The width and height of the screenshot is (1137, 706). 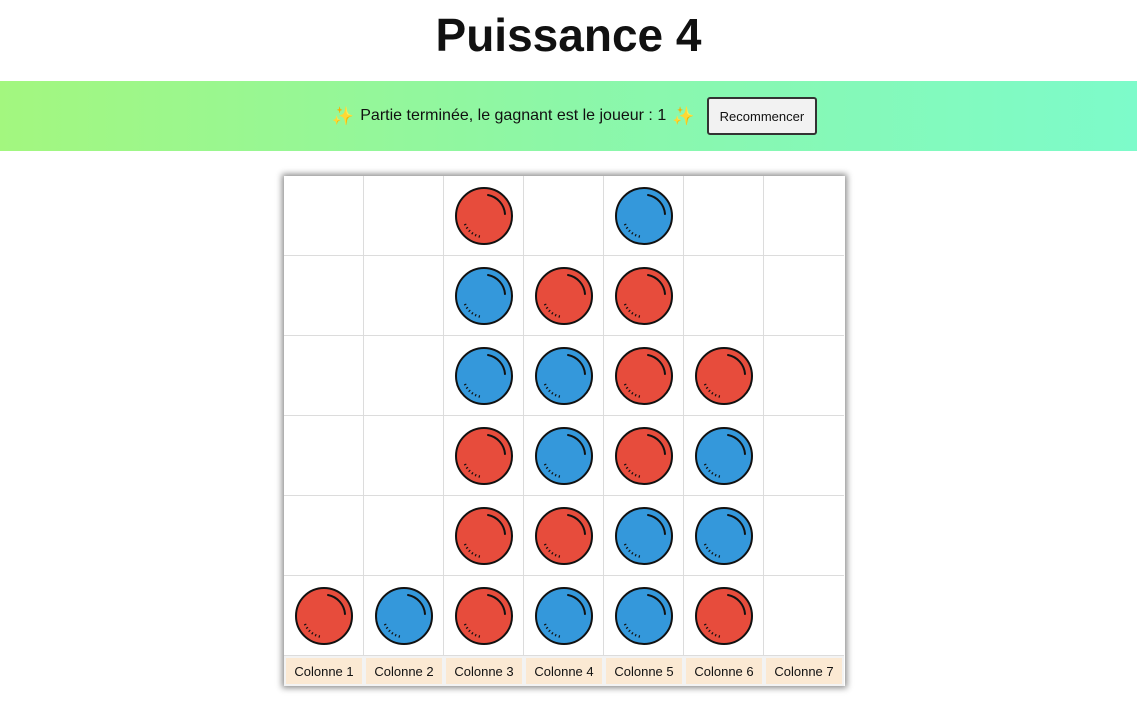 I want to click on column-button-4: Colonne 4, so click(x=564, y=671).